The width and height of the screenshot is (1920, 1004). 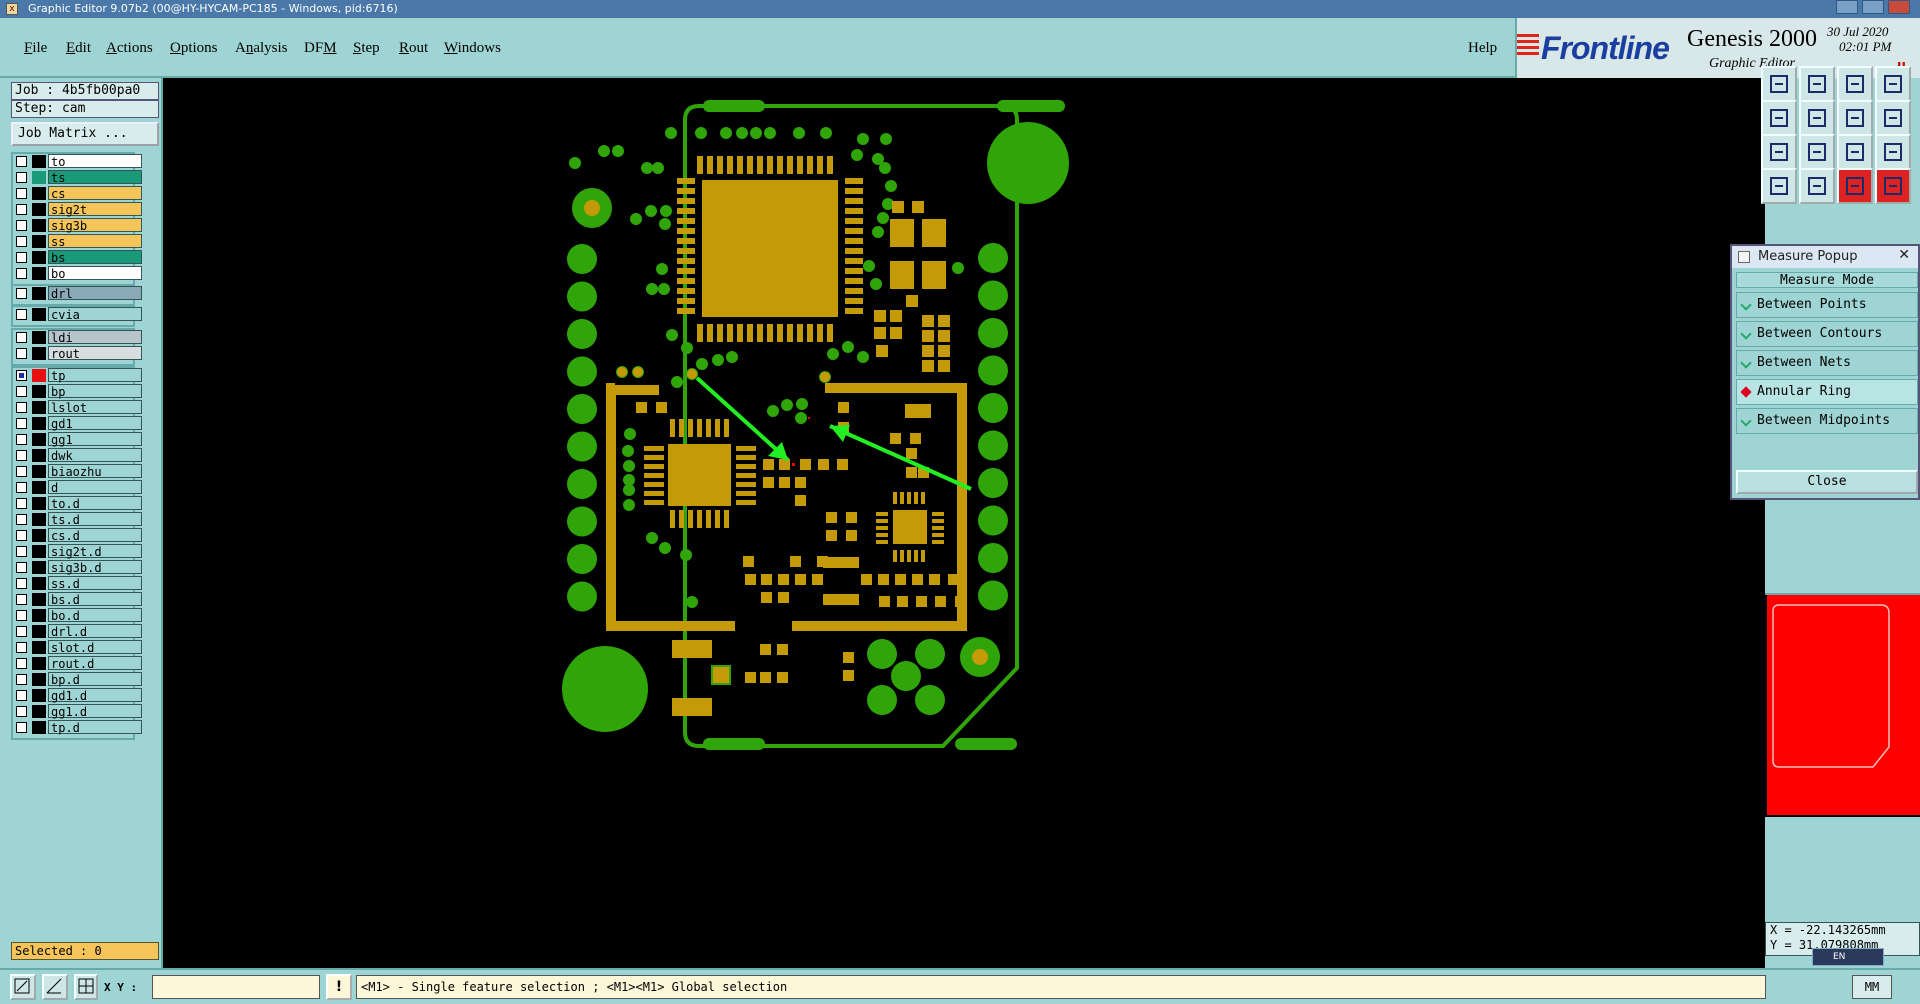 I want to click on measure-option-between-midpoints: Between Midpoints, so click(x=1827, y=421).